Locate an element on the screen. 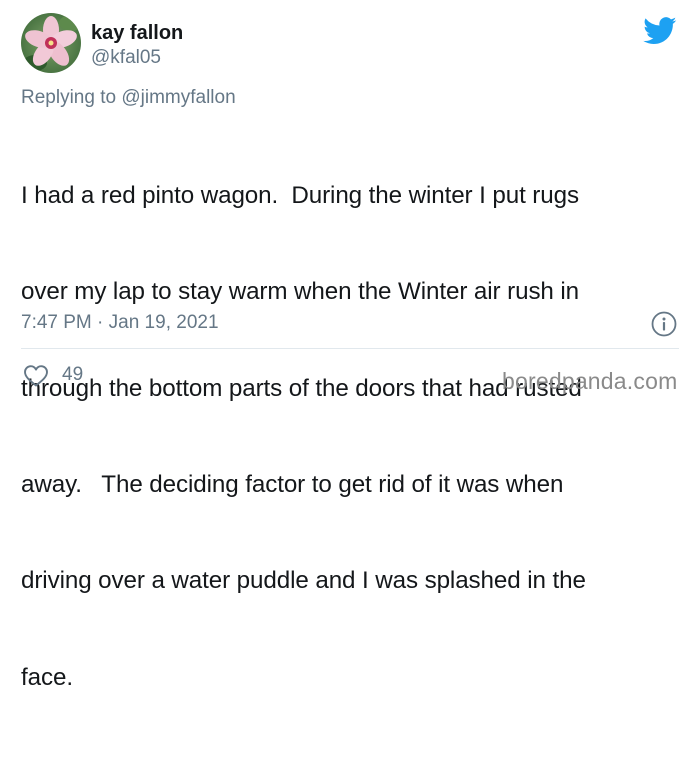 The image size is (700, 758). divider is located at coordinates (350, 348).